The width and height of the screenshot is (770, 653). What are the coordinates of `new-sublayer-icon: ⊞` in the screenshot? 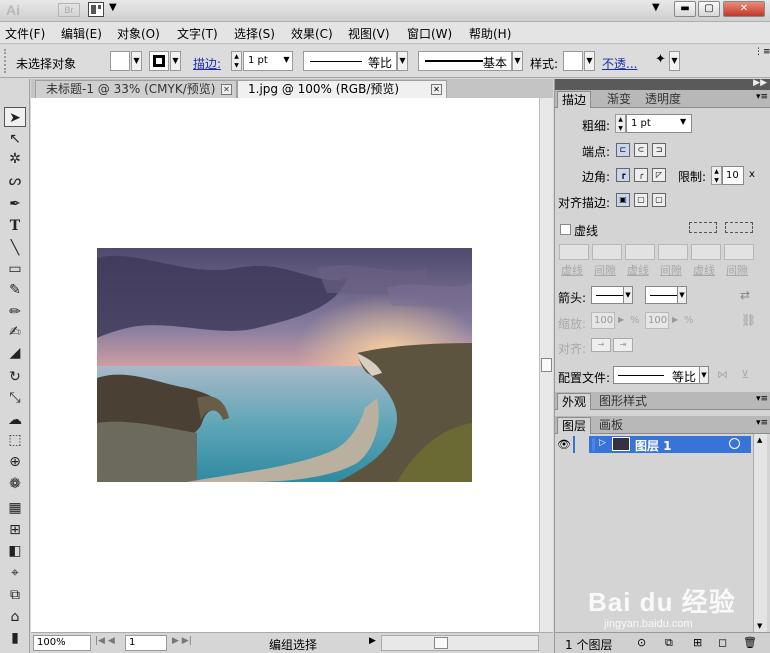 It's located at (697, 642).